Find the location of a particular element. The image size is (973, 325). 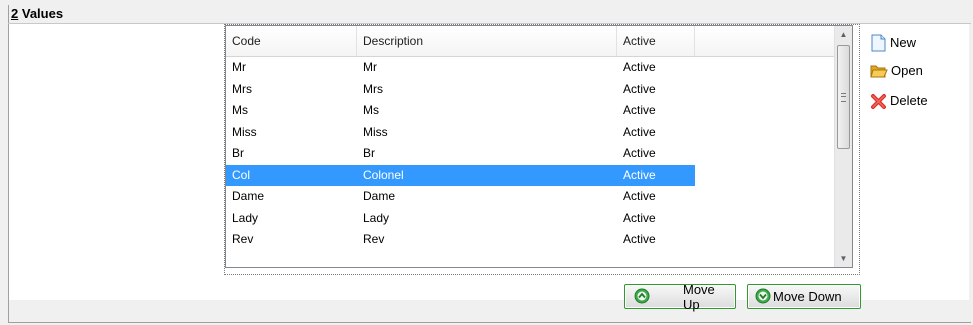

section-title: 2 Values is located at coordinates (37, 13).